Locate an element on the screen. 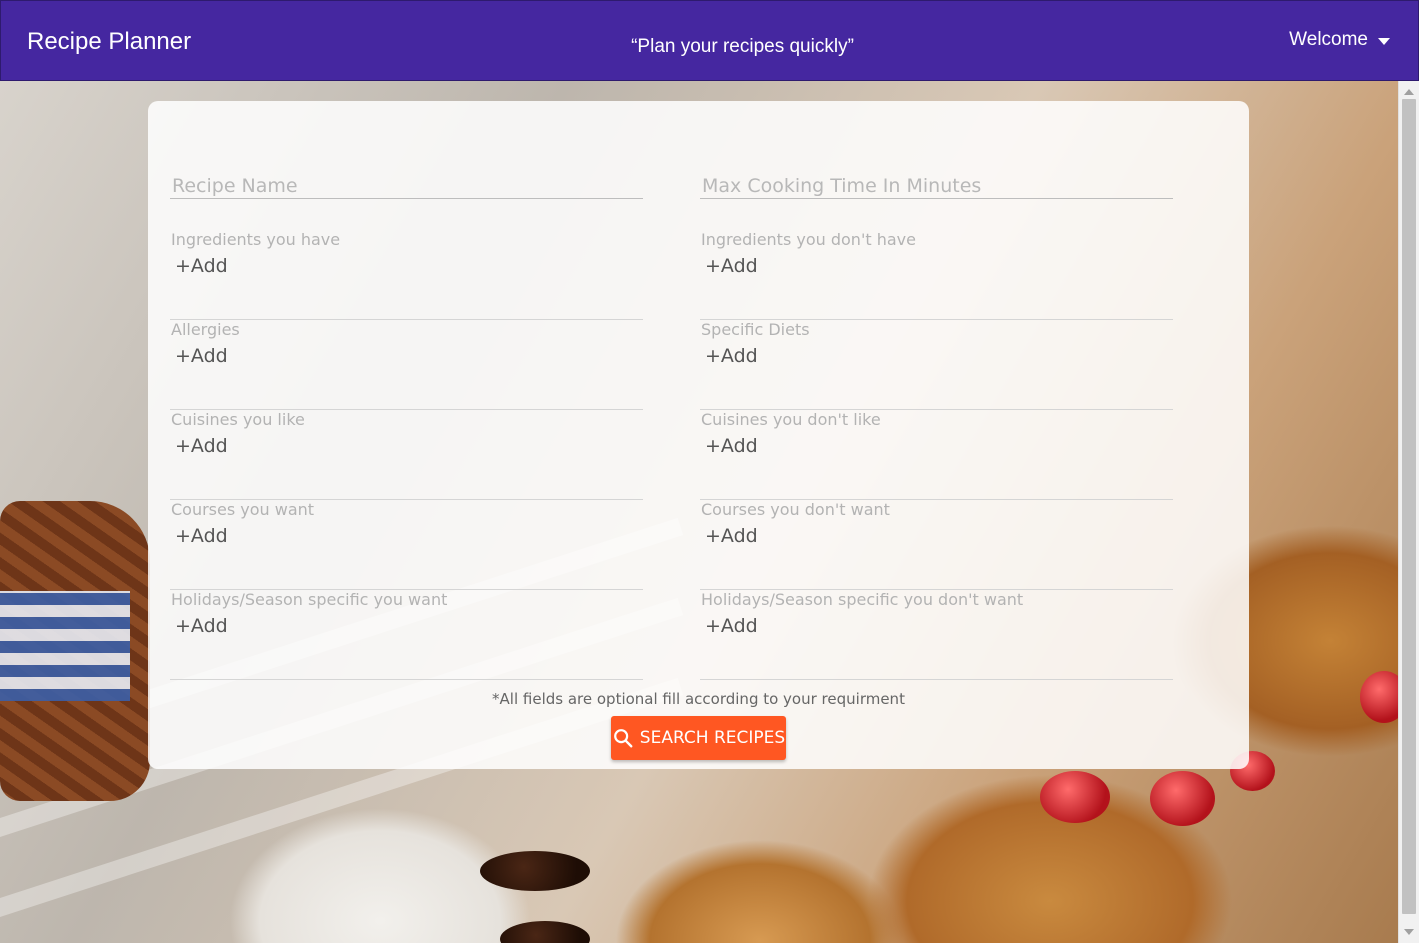 This screenshot has height=943, width=1419. courses-want-field: Courses you want +Add is located at coordinates (406, 545).